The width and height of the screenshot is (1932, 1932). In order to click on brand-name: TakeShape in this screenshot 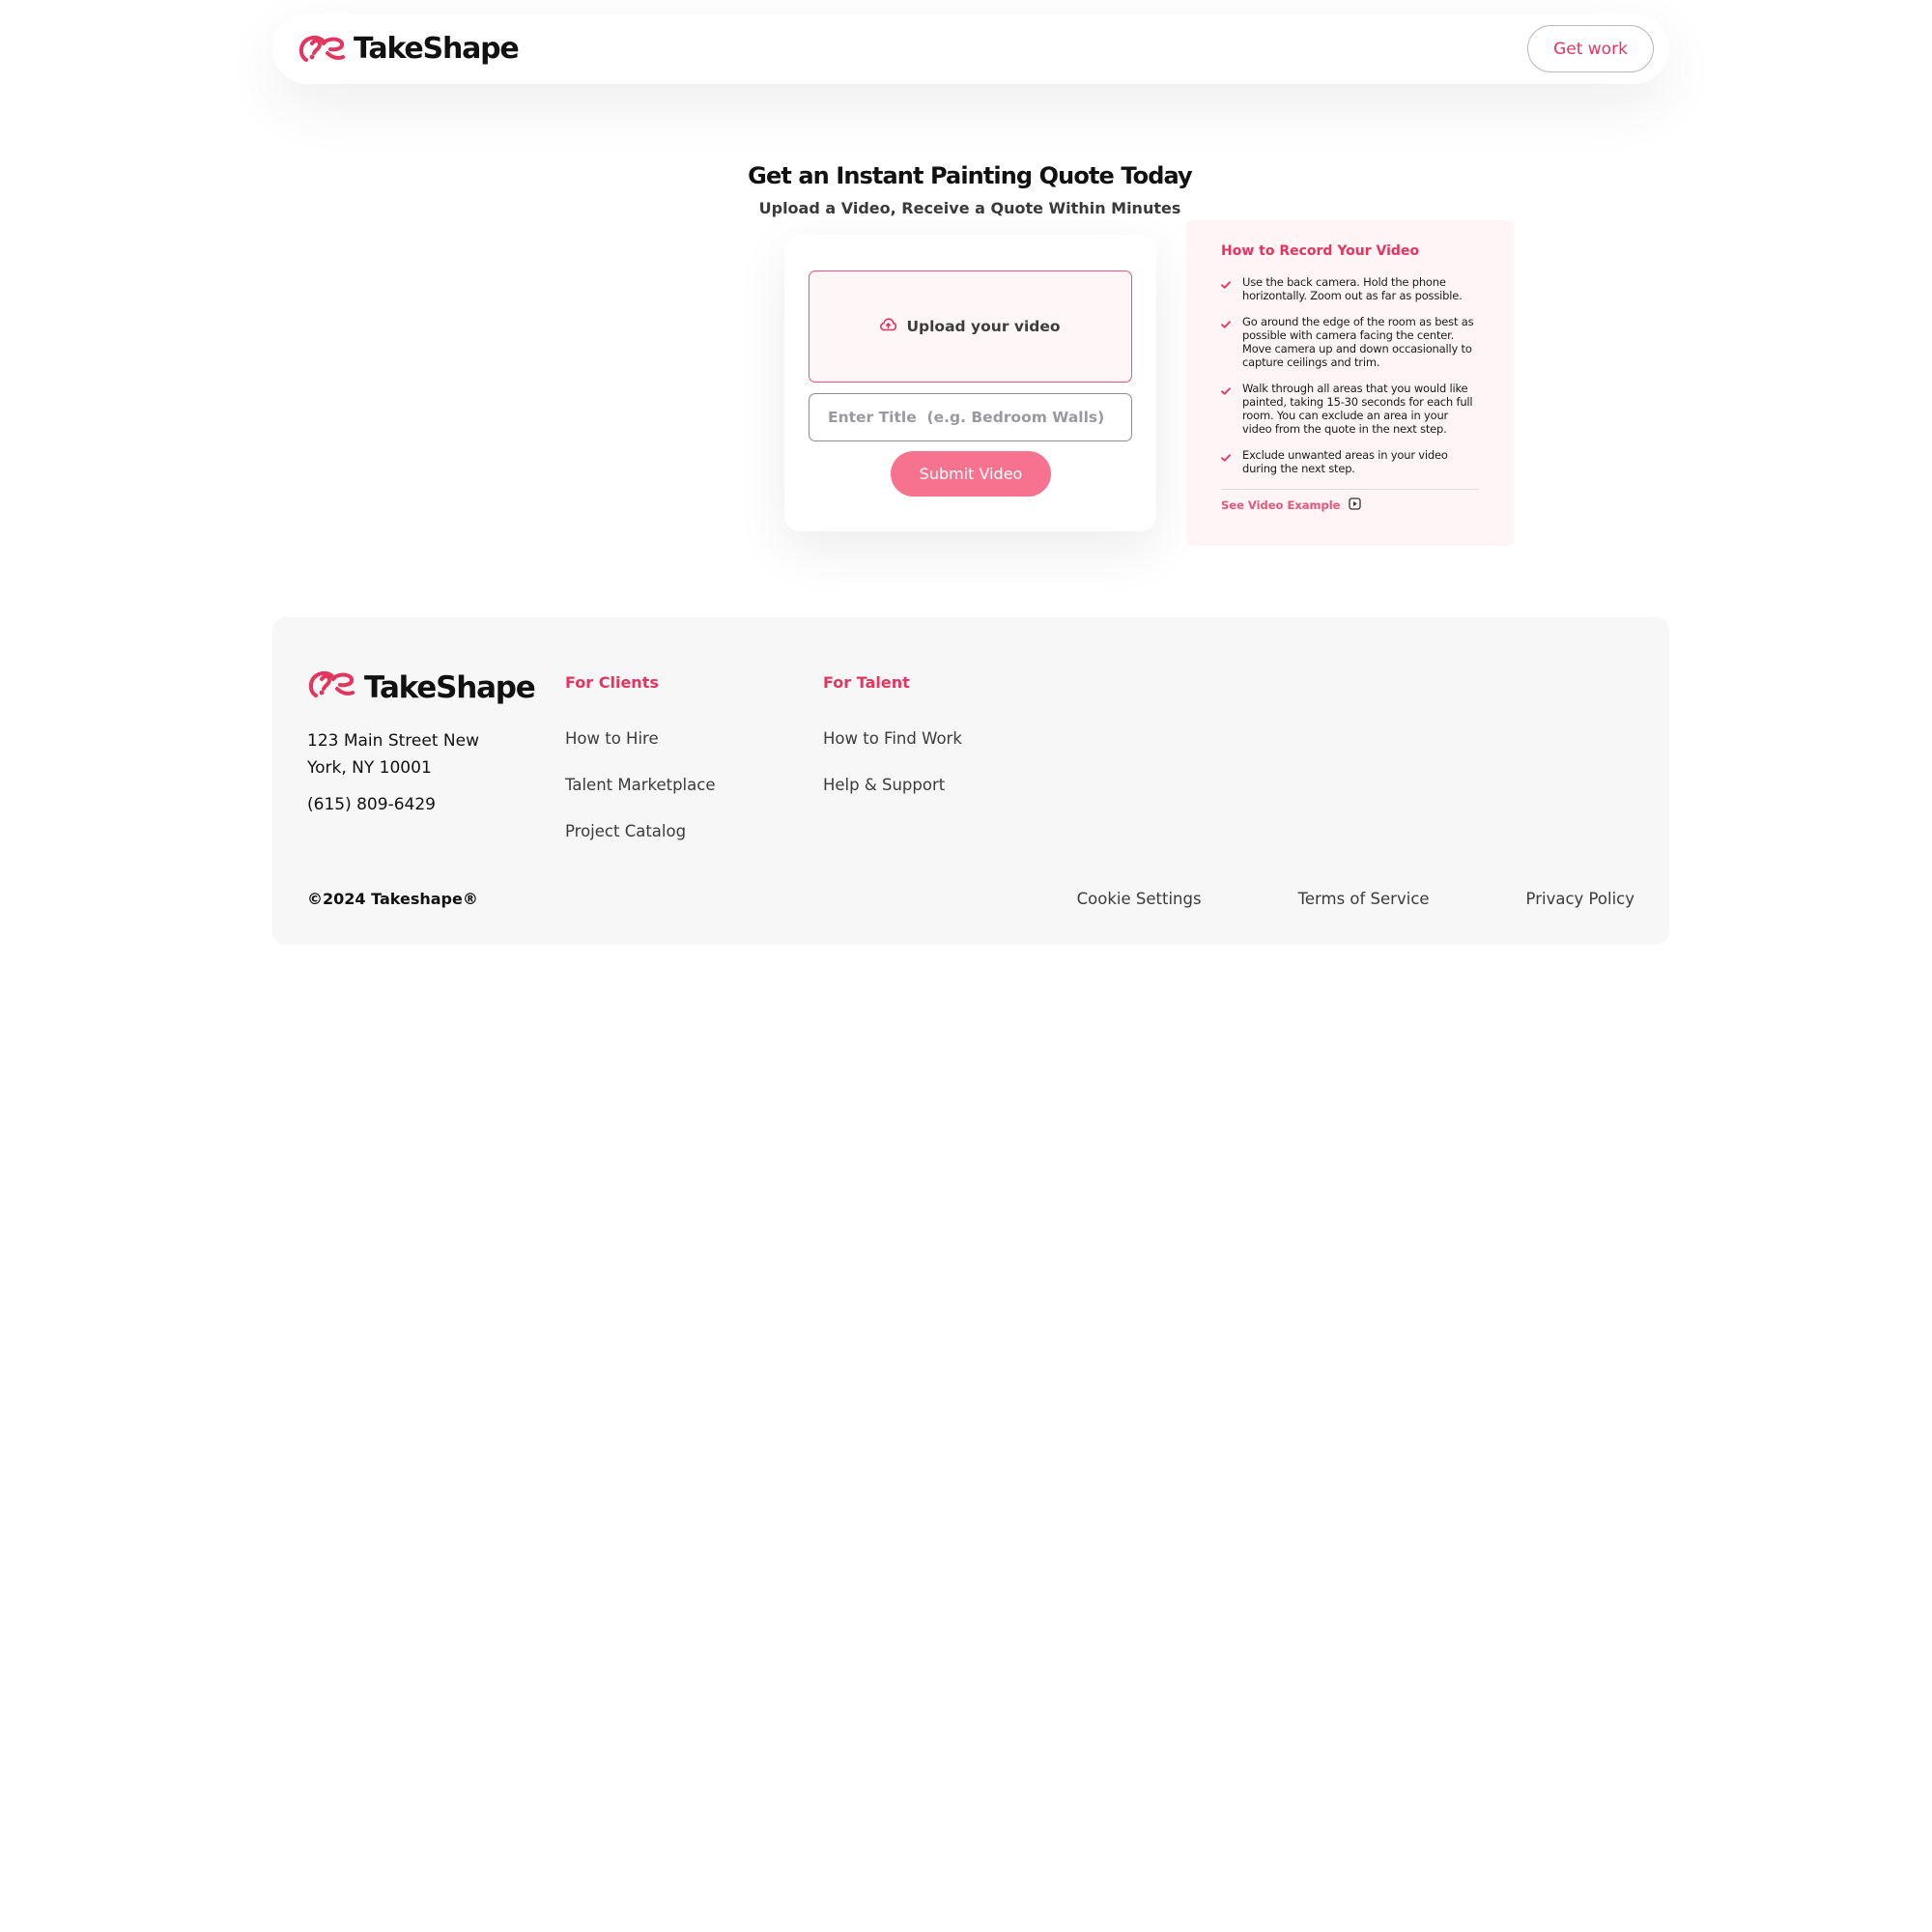, I will do `click(437, 49)`.